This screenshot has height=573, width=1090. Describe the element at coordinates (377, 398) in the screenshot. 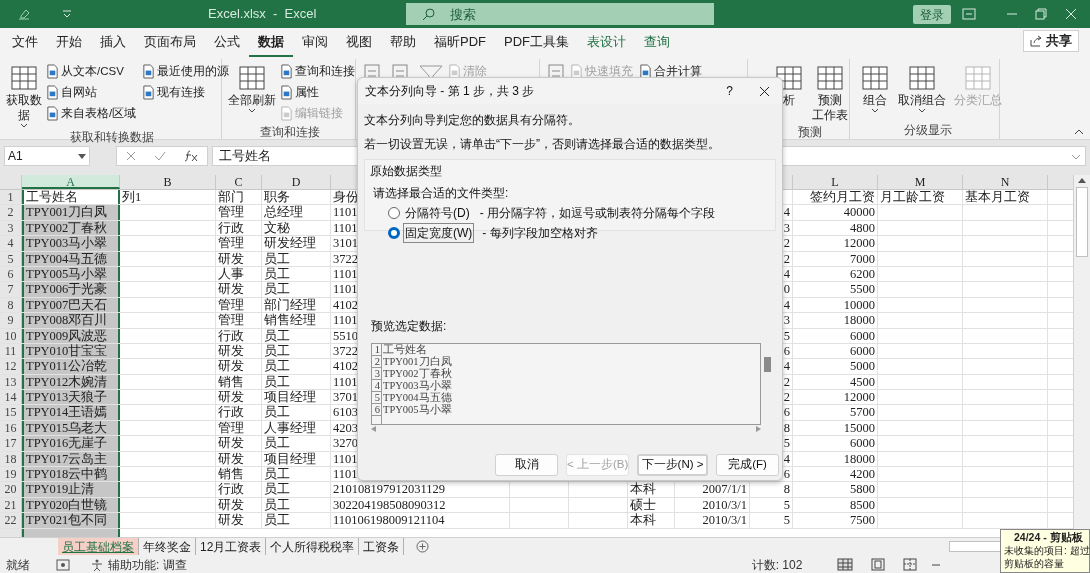

I see `line-number: 5` at that location.